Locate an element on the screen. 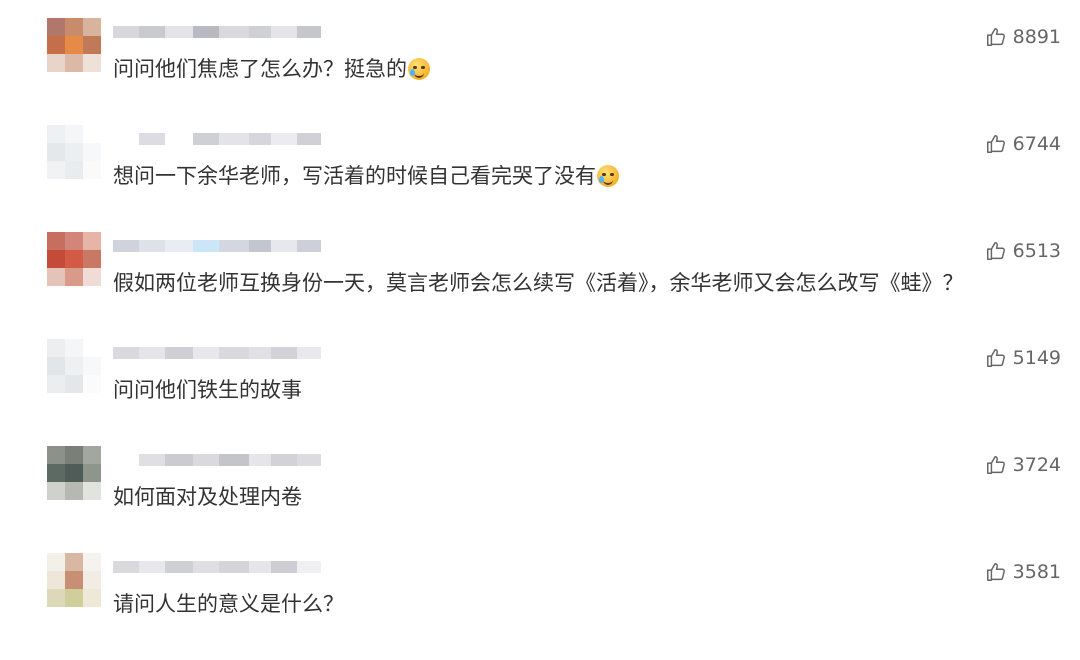 This screenshot has width=1080, height=660. comment-text: 问问他们焦虑了怎么办？挺急的 is located at coordinates (271, 69).